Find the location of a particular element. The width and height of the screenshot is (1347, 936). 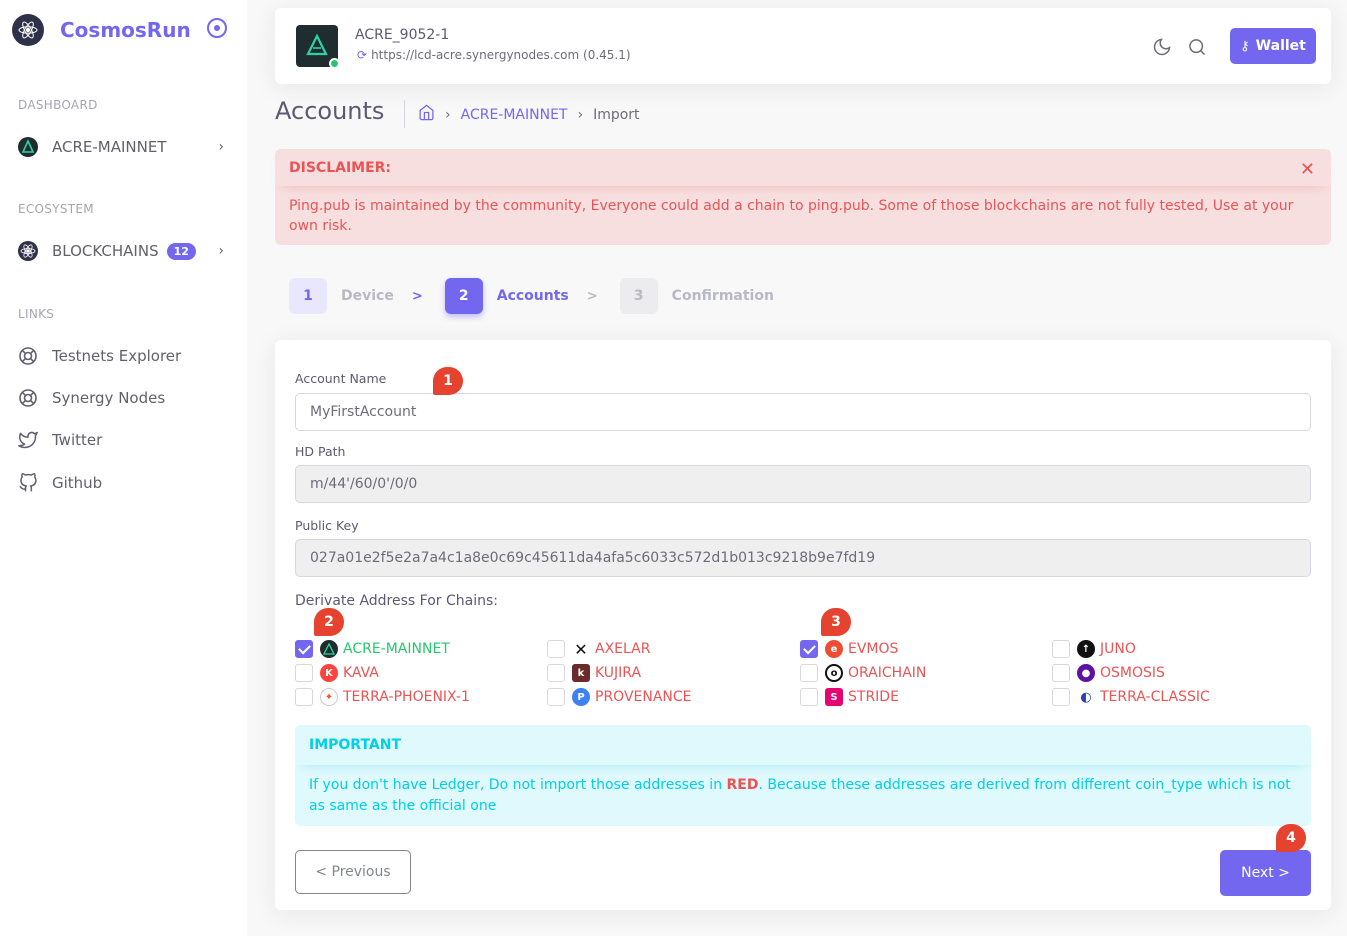

chain-option-kava: K KAVA is located at coordinates (337, 673).